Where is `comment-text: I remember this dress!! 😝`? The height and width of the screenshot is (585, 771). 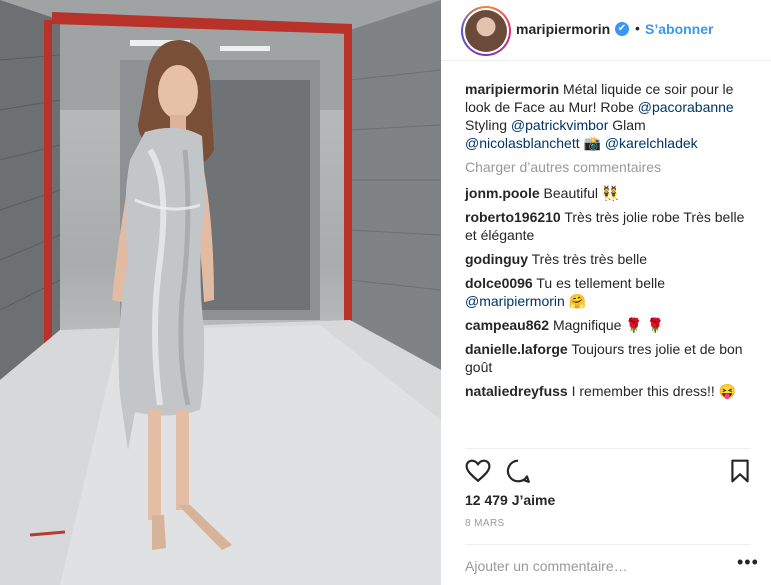
comment-text: I remember this dress!! 😝 is located at coordinates (652, 391).